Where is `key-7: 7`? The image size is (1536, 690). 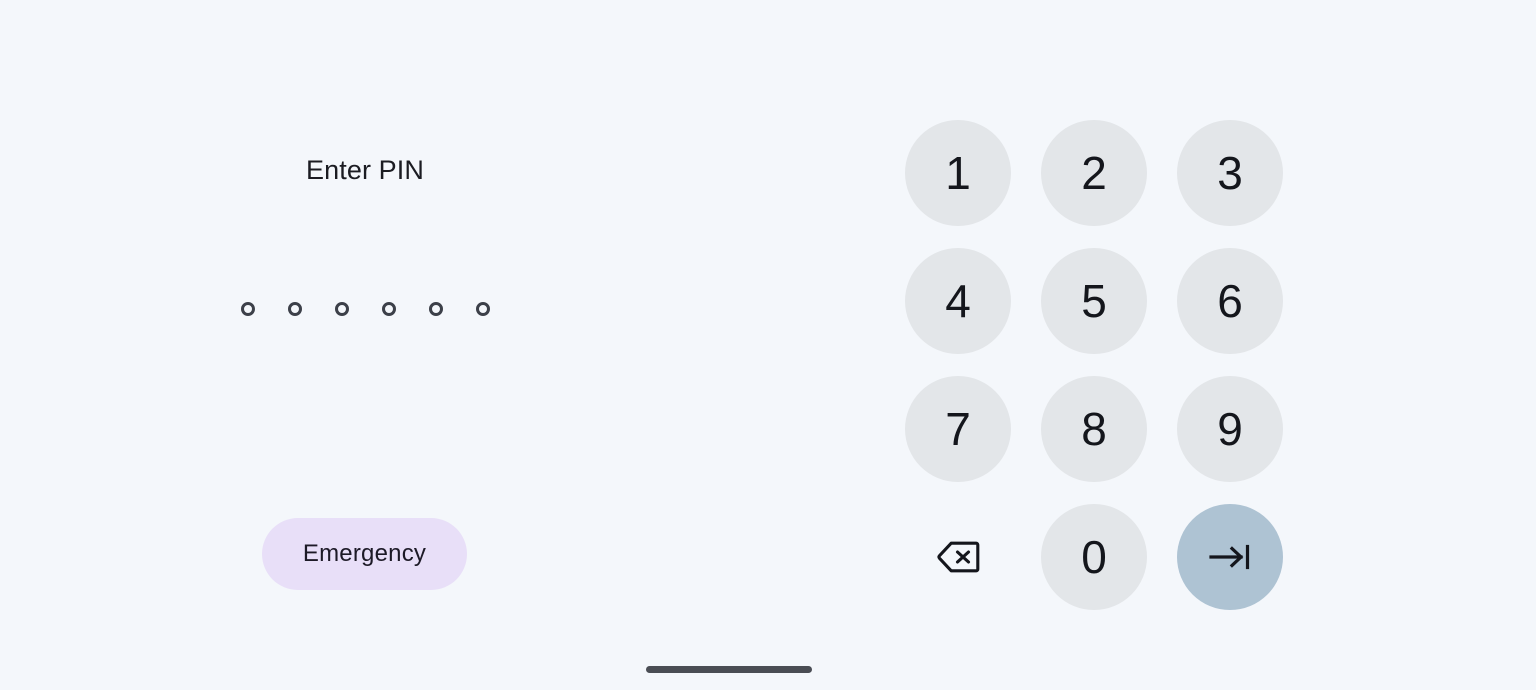
key-7: 7 is located at coordinates (958, 429).